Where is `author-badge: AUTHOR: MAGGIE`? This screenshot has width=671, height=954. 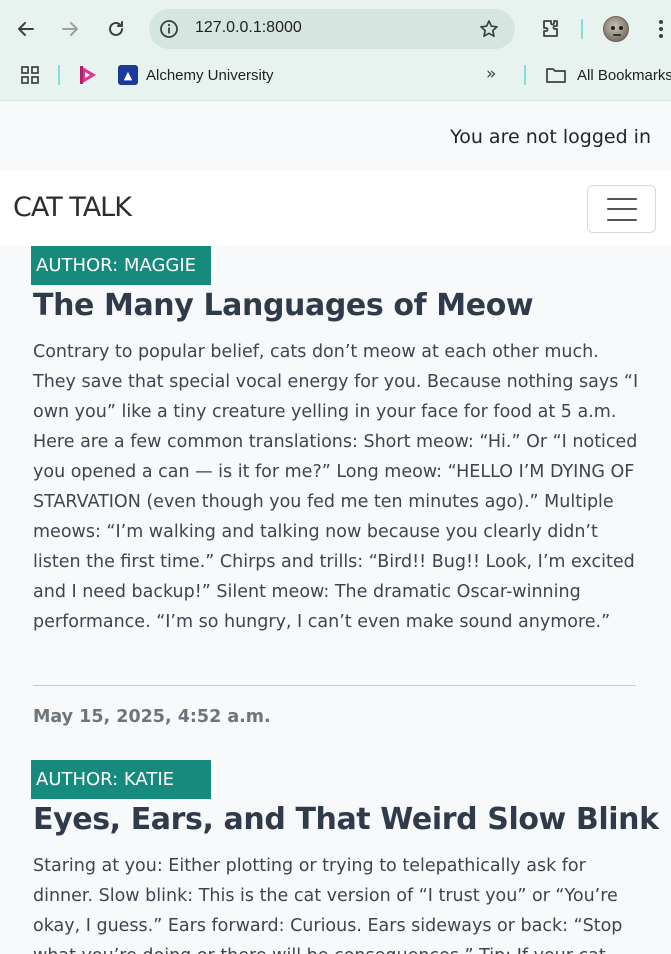 author-badge: AUTHOR: MAGGIE is located at coordinates (121, 265).